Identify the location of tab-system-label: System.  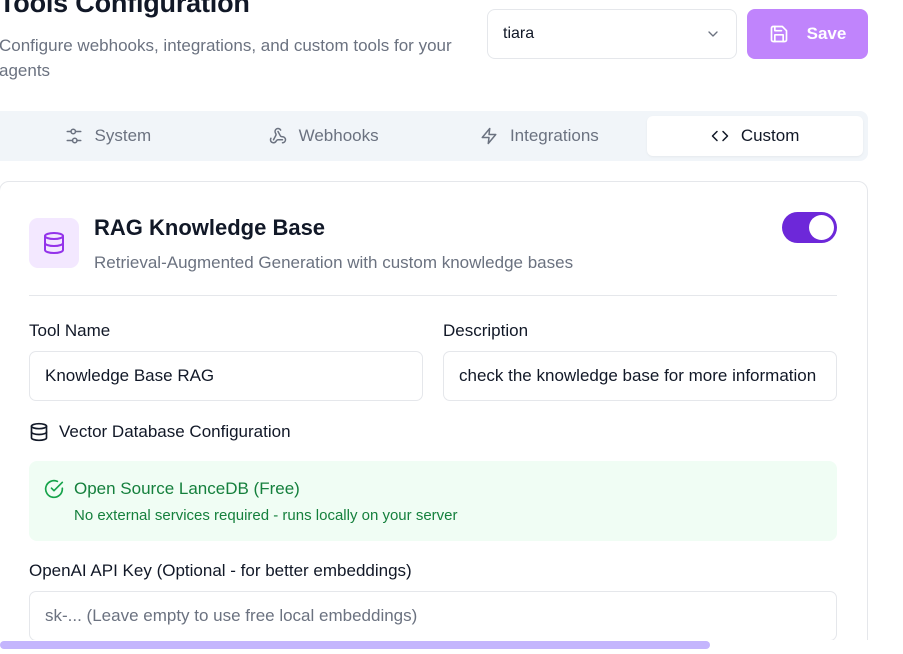
(123, 135).